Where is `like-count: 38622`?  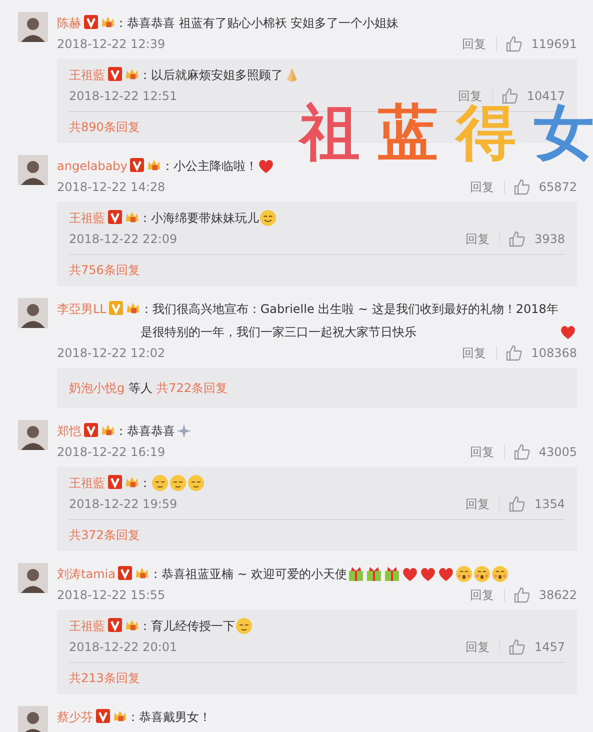 like-count: 38622 is located at coordinates (557, 595).